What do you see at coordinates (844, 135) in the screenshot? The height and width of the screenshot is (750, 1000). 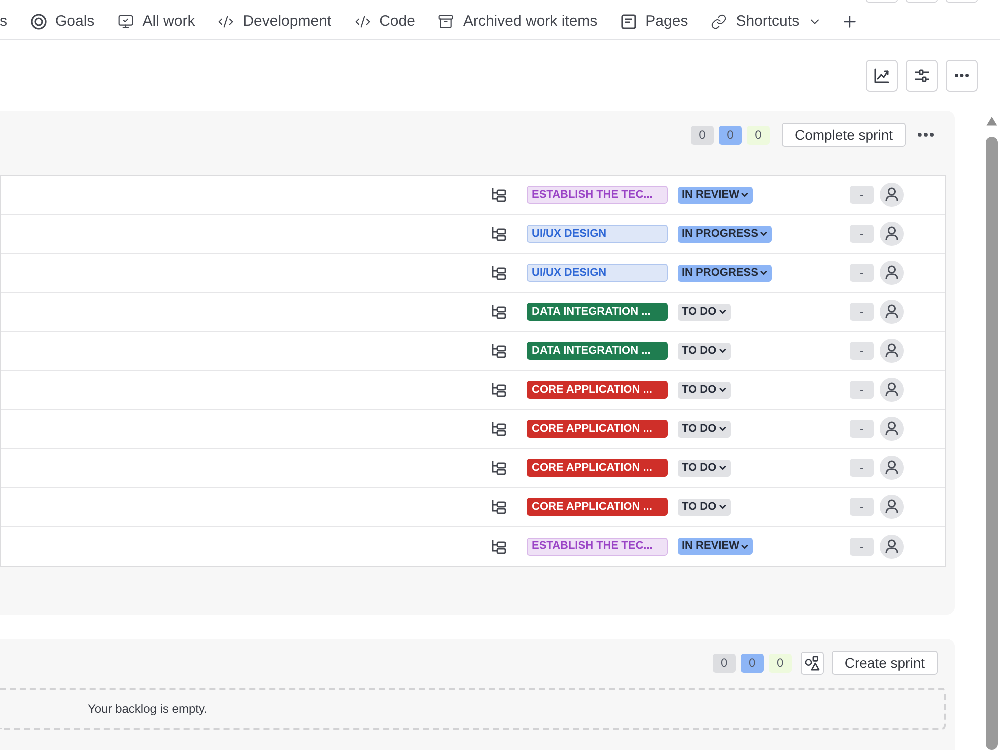 I see `complete-sprint-button: Complete sprint` at bounding box center [844, 135].